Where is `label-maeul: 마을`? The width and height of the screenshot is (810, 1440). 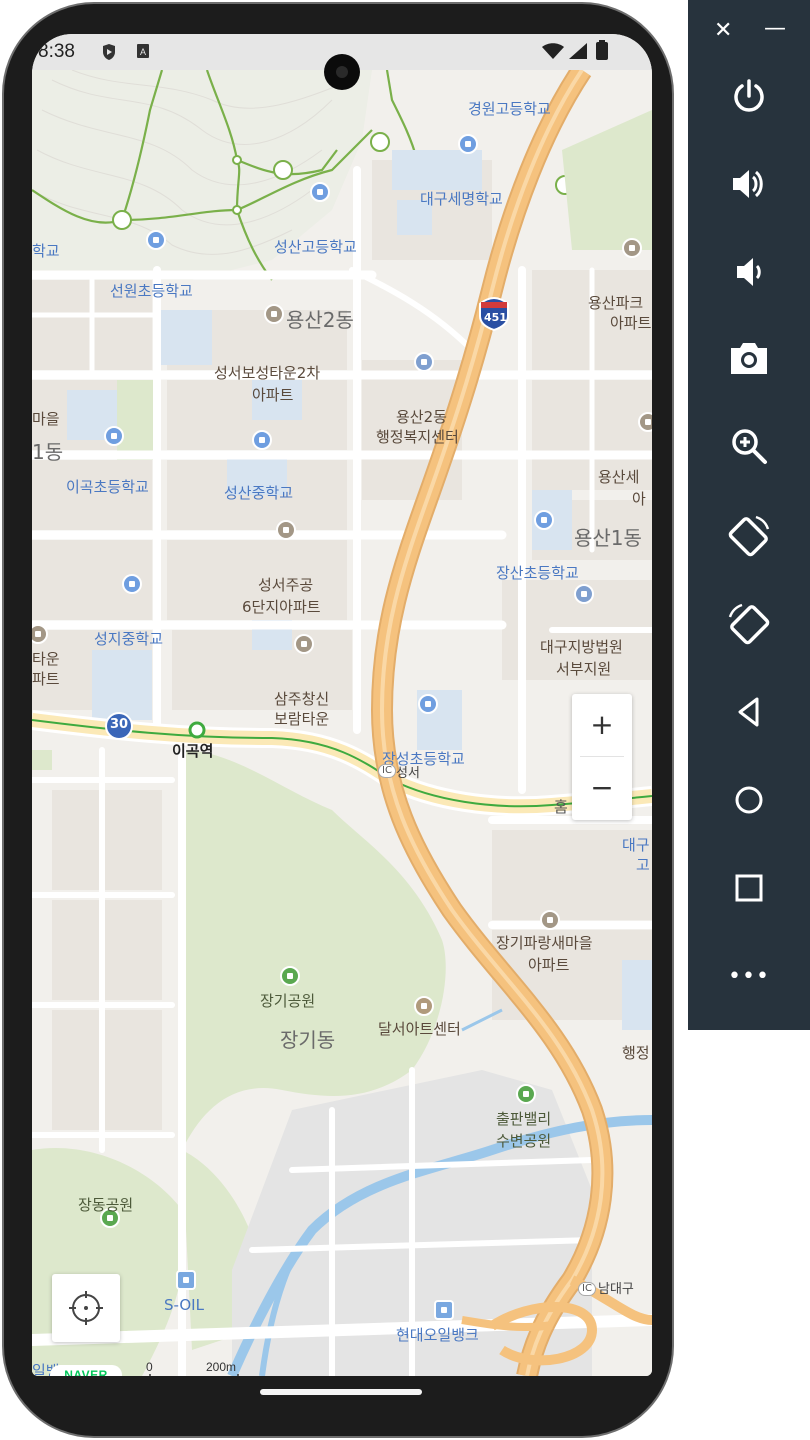 label-maeul: 마을 is located at coordinates (46, 419).